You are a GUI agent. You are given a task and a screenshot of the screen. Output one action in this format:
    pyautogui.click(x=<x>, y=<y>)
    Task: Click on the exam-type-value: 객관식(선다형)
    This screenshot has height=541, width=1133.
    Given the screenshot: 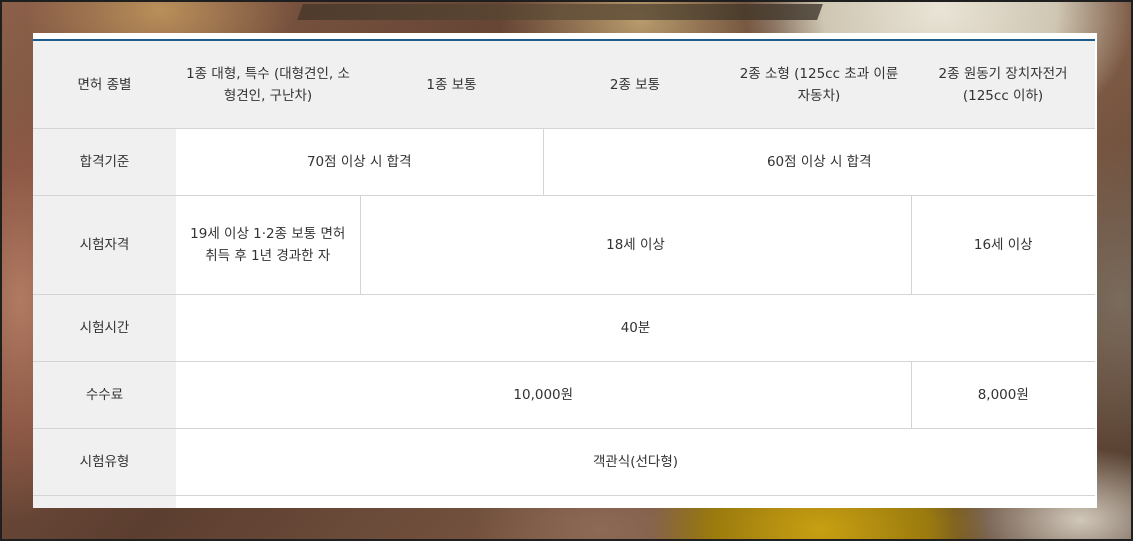 What is the action you would take?
    pyautogui.click(x=635, y=462)
    